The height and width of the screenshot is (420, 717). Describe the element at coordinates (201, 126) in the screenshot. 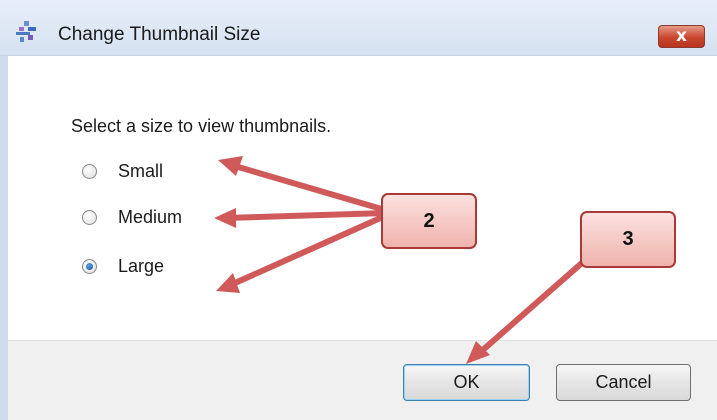

I see `size-prompt: Select a size to view thumbnails.` at that location.